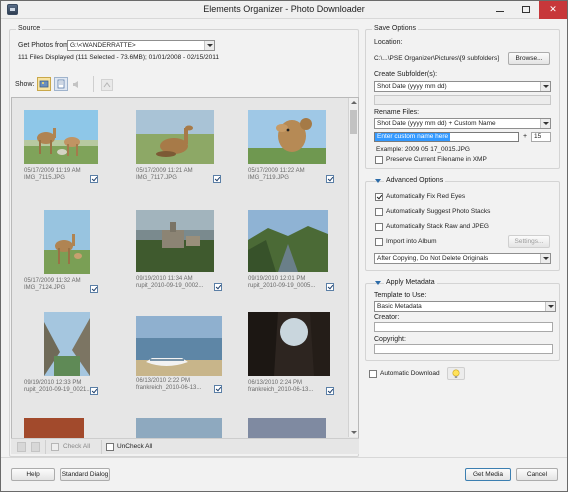 The height and width of the screenshot is (492, 568). What do you see at coordinates (52, 281) in the screenshot?
I see `thumbnail-date: 05/17/2009 11:32 AM` at bounding box center [52, 281].